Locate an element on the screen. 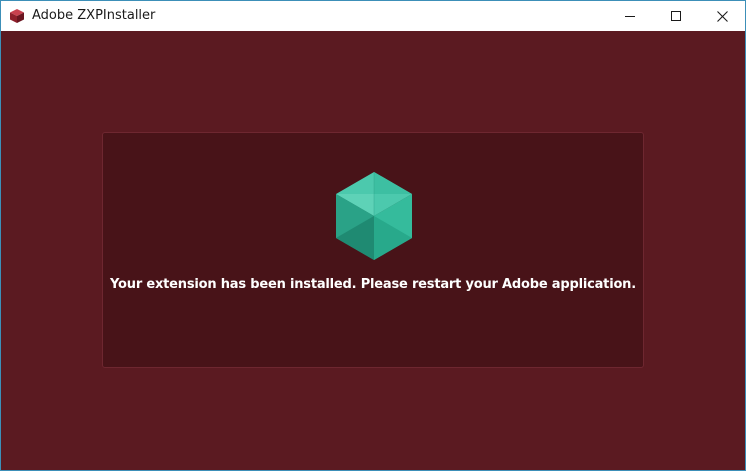 This screenshot has width=746, height=471. maximize-icon is located at coordinates (676, 16).